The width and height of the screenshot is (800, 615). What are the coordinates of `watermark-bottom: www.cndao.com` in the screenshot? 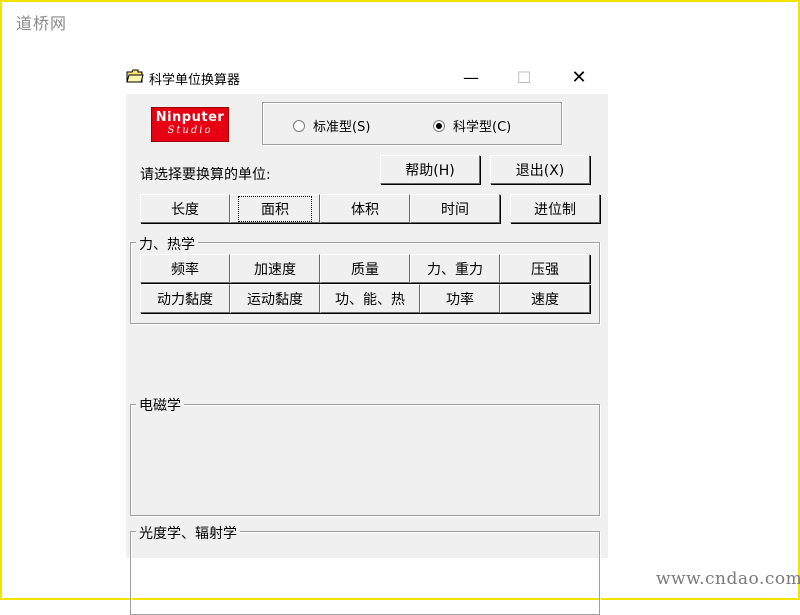 It's located at (728, 579).